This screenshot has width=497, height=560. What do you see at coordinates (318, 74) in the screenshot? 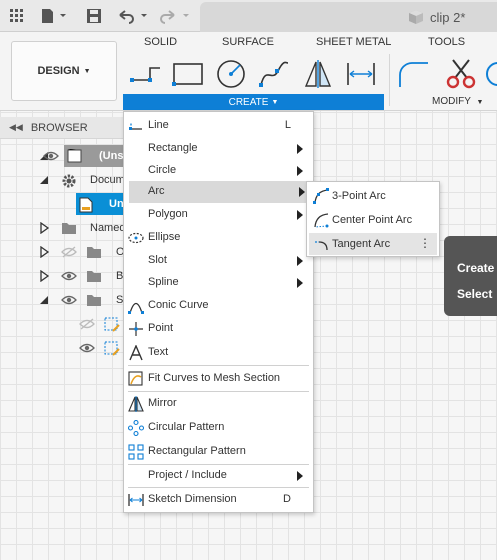
I see `mirror-tool-icon` at bounding box center [318, 74].